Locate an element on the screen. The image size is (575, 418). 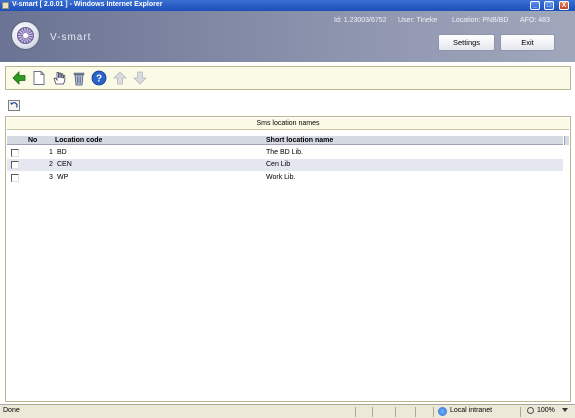
table-row: 1 BD The BD Lib. is located at coordinates (285, 153).